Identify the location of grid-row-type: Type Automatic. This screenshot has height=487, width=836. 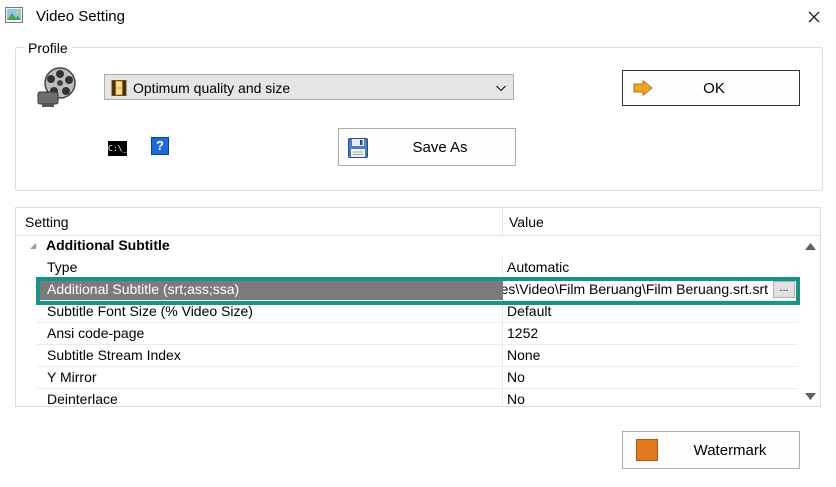
(417, 268).